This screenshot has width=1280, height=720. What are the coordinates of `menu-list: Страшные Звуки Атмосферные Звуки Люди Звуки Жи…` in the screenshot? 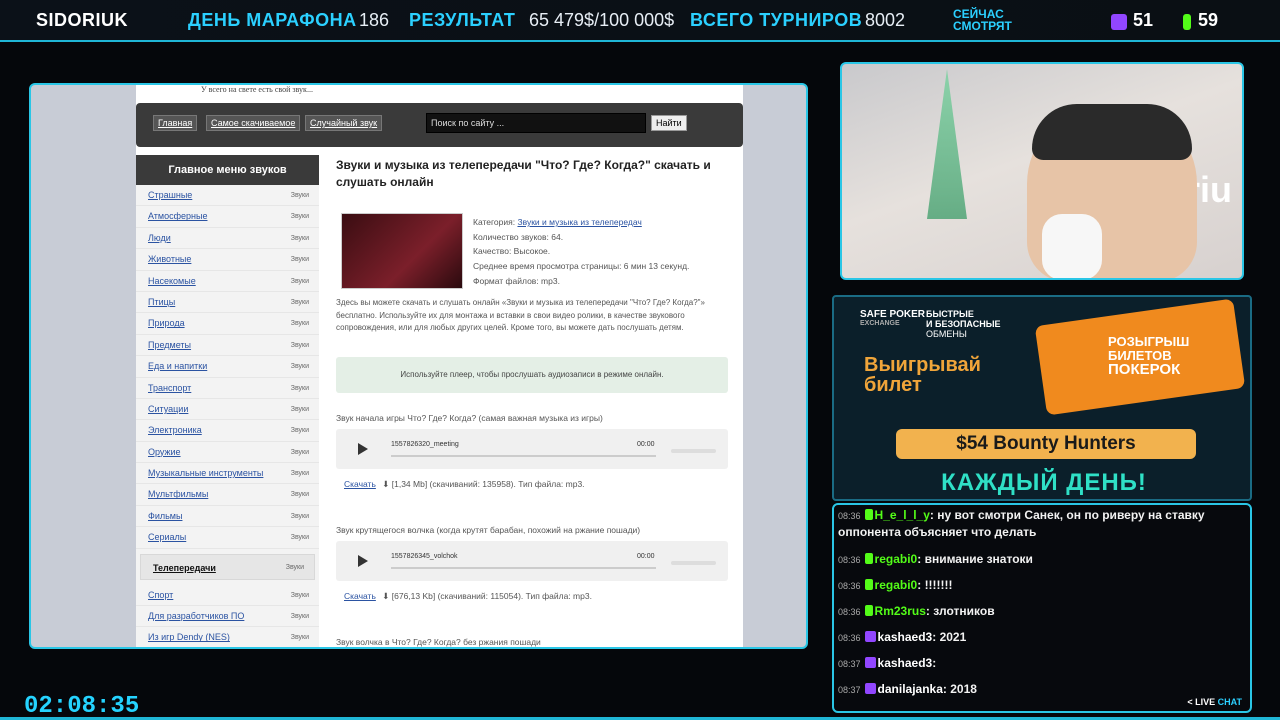 It's located at (227, 416).